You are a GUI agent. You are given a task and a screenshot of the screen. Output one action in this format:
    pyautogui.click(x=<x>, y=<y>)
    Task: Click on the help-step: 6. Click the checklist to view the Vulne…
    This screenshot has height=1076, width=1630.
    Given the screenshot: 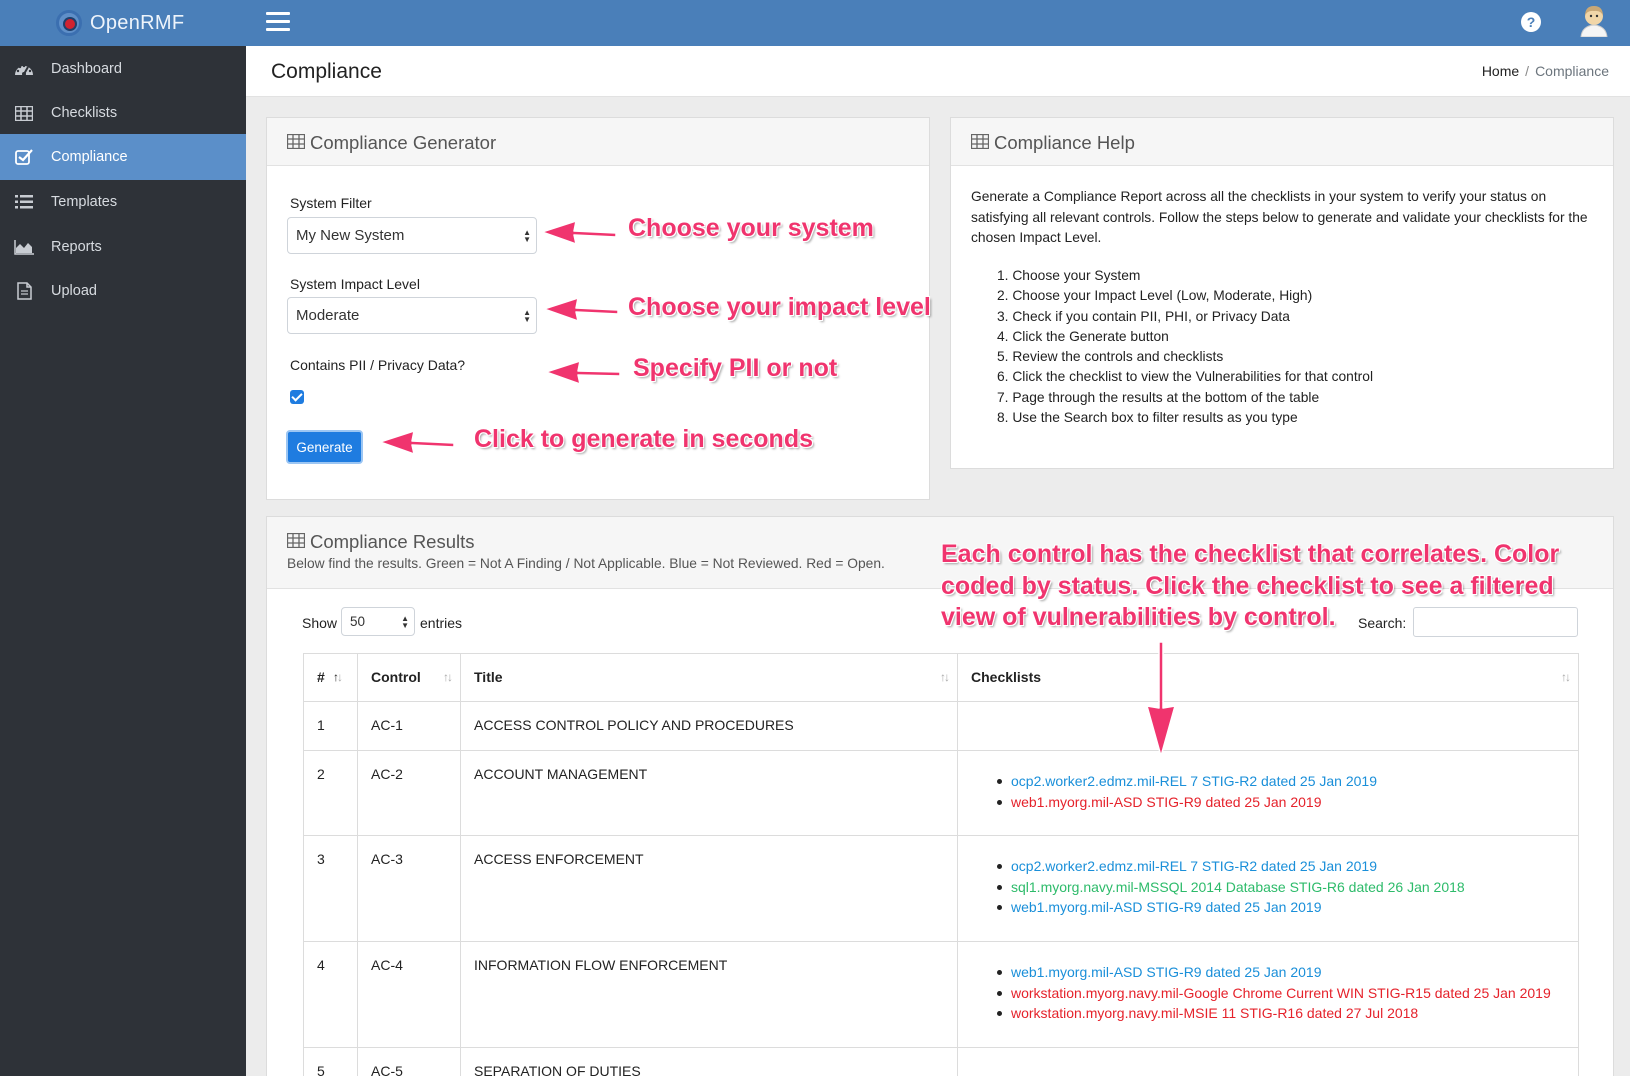 What is the action you would take?
    pyautogui.click(x=1185, y=377)
    